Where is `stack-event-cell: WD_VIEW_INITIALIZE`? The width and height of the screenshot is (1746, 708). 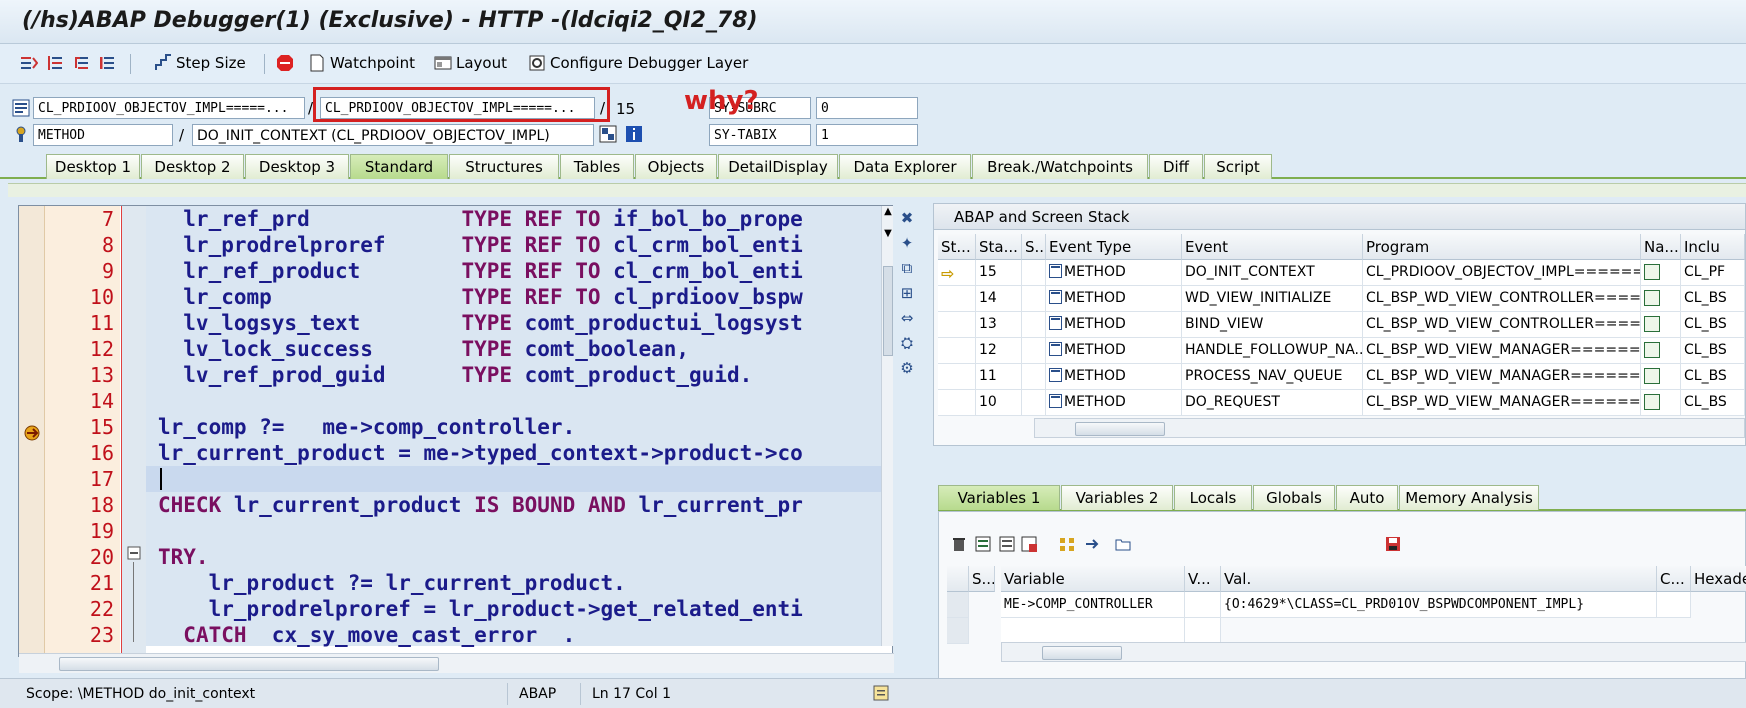 stack-event-cell: WD_VIEW_INITIALIZE is located at coordinates (1272, 299).